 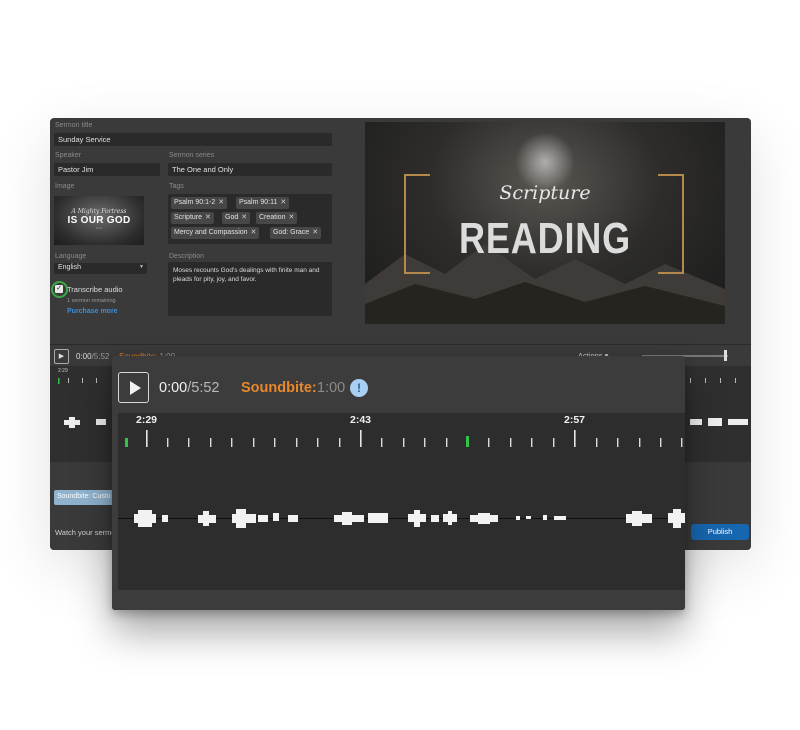 What do you see at coordinates (68, 155) in the screenshot?
I see `speaker-label: Speaker` at bounding box center [68, 155].